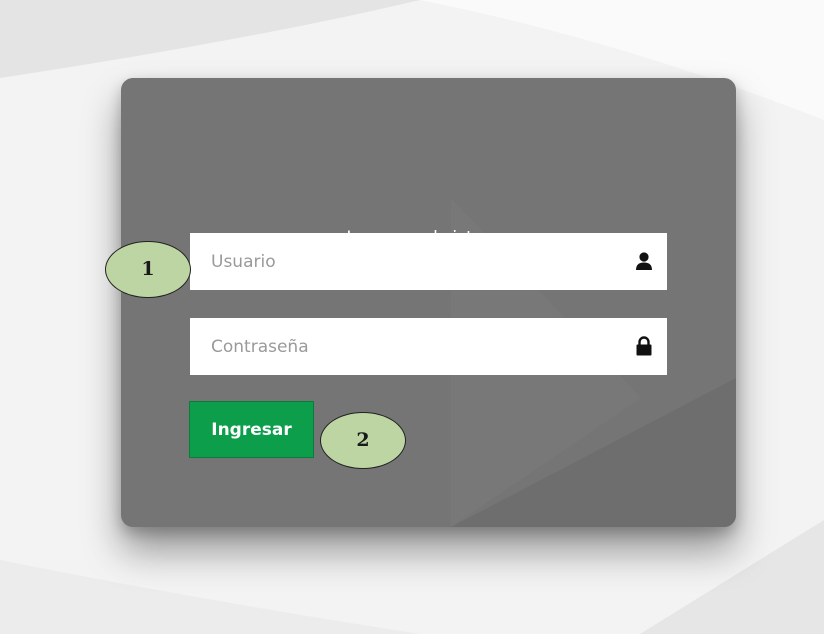 Image resolution: width=824 pixels, height=634 pixels. I want to click on user-icon, so click(644, 261).